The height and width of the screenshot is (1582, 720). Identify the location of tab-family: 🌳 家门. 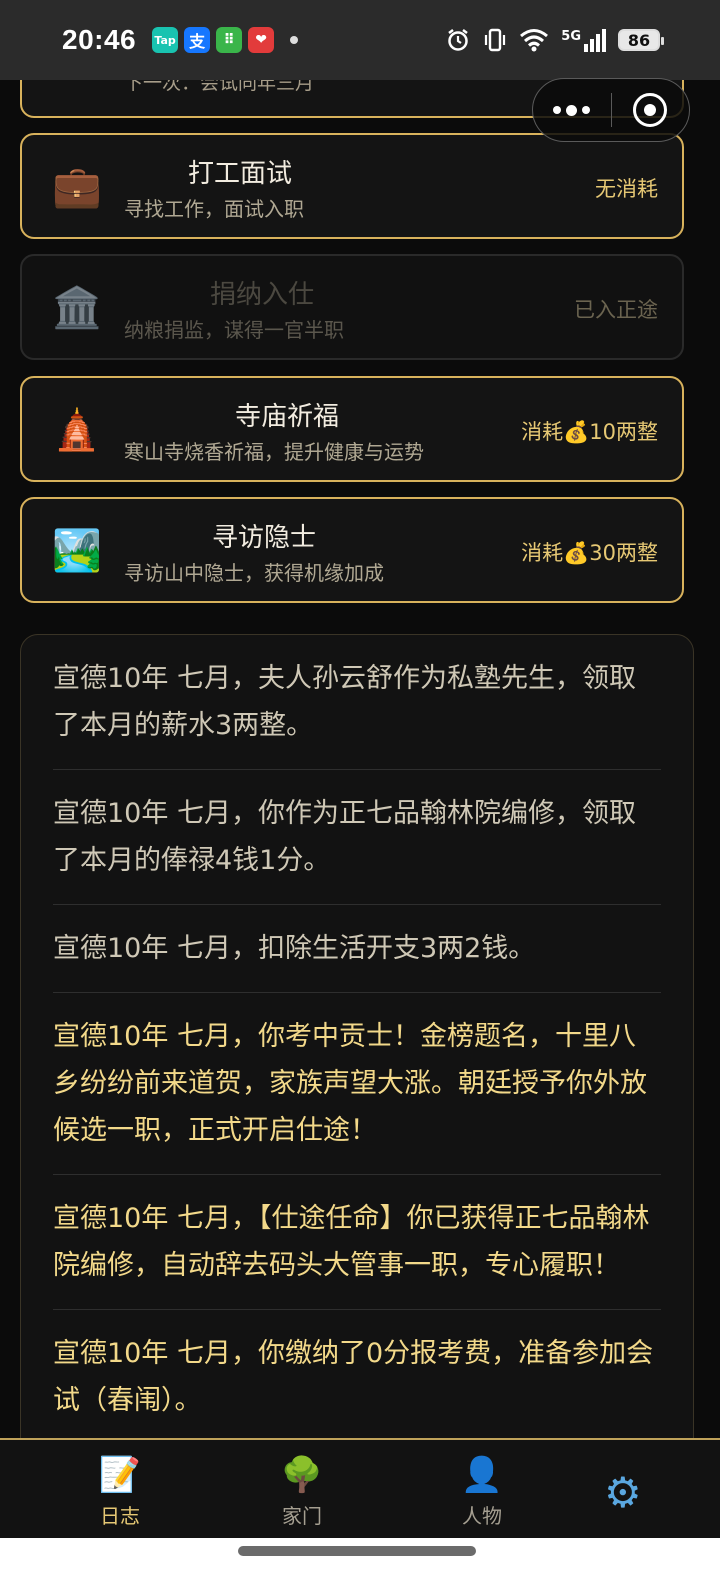
(302, 1491).